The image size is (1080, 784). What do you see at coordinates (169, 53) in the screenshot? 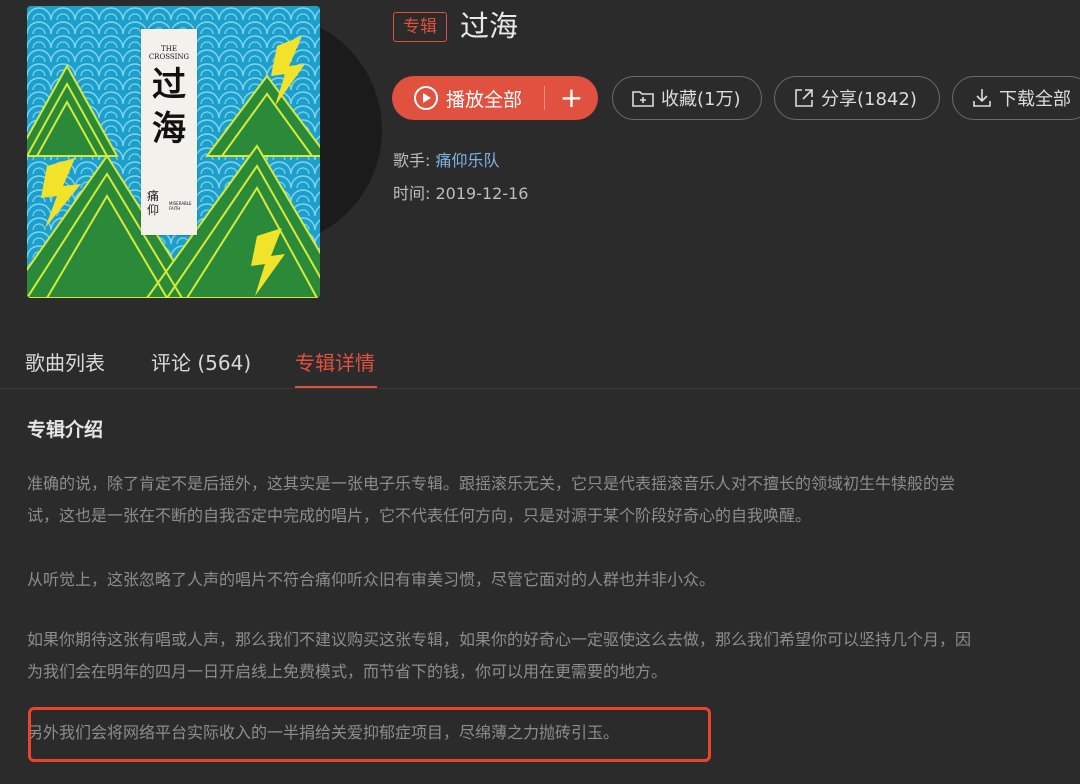
I see `cover-english-title: THE CROSSING` at bounding box center [169, 53].